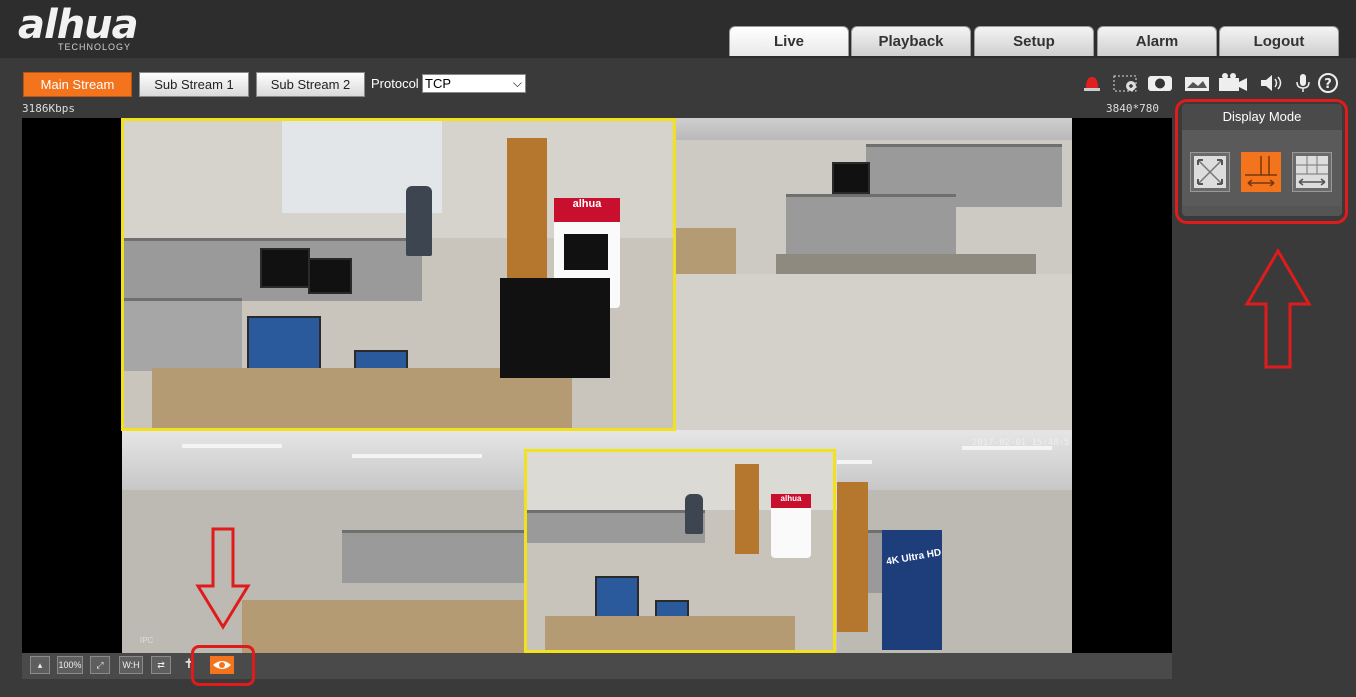  What do you see at coordinates (1197, 83) in the screenshot?
I see `triple-snapshot-icon` at bounding box center [1197, 83].